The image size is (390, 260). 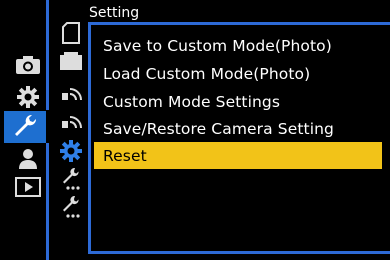 I want to click on menu-item-custom-mode-settings: Custom Mode Settings, so click(x=238, y=101).